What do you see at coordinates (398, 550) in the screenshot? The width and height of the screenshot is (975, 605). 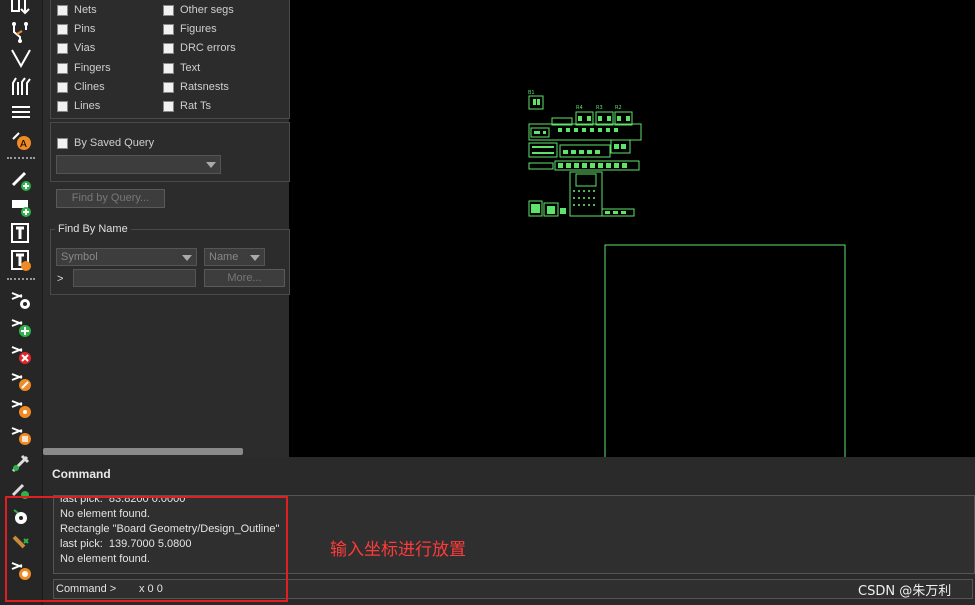 I see `annotation-text: 输入坐标进行放置` at bounding box center [398, 550].